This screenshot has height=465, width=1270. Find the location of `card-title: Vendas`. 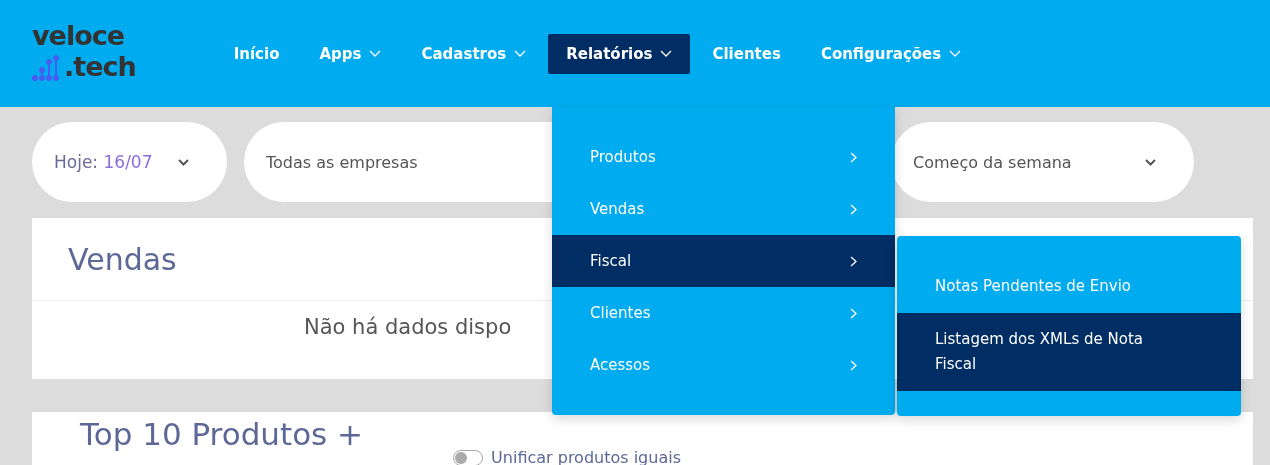

card-title: Vendas is located at coordinates (122, 259).